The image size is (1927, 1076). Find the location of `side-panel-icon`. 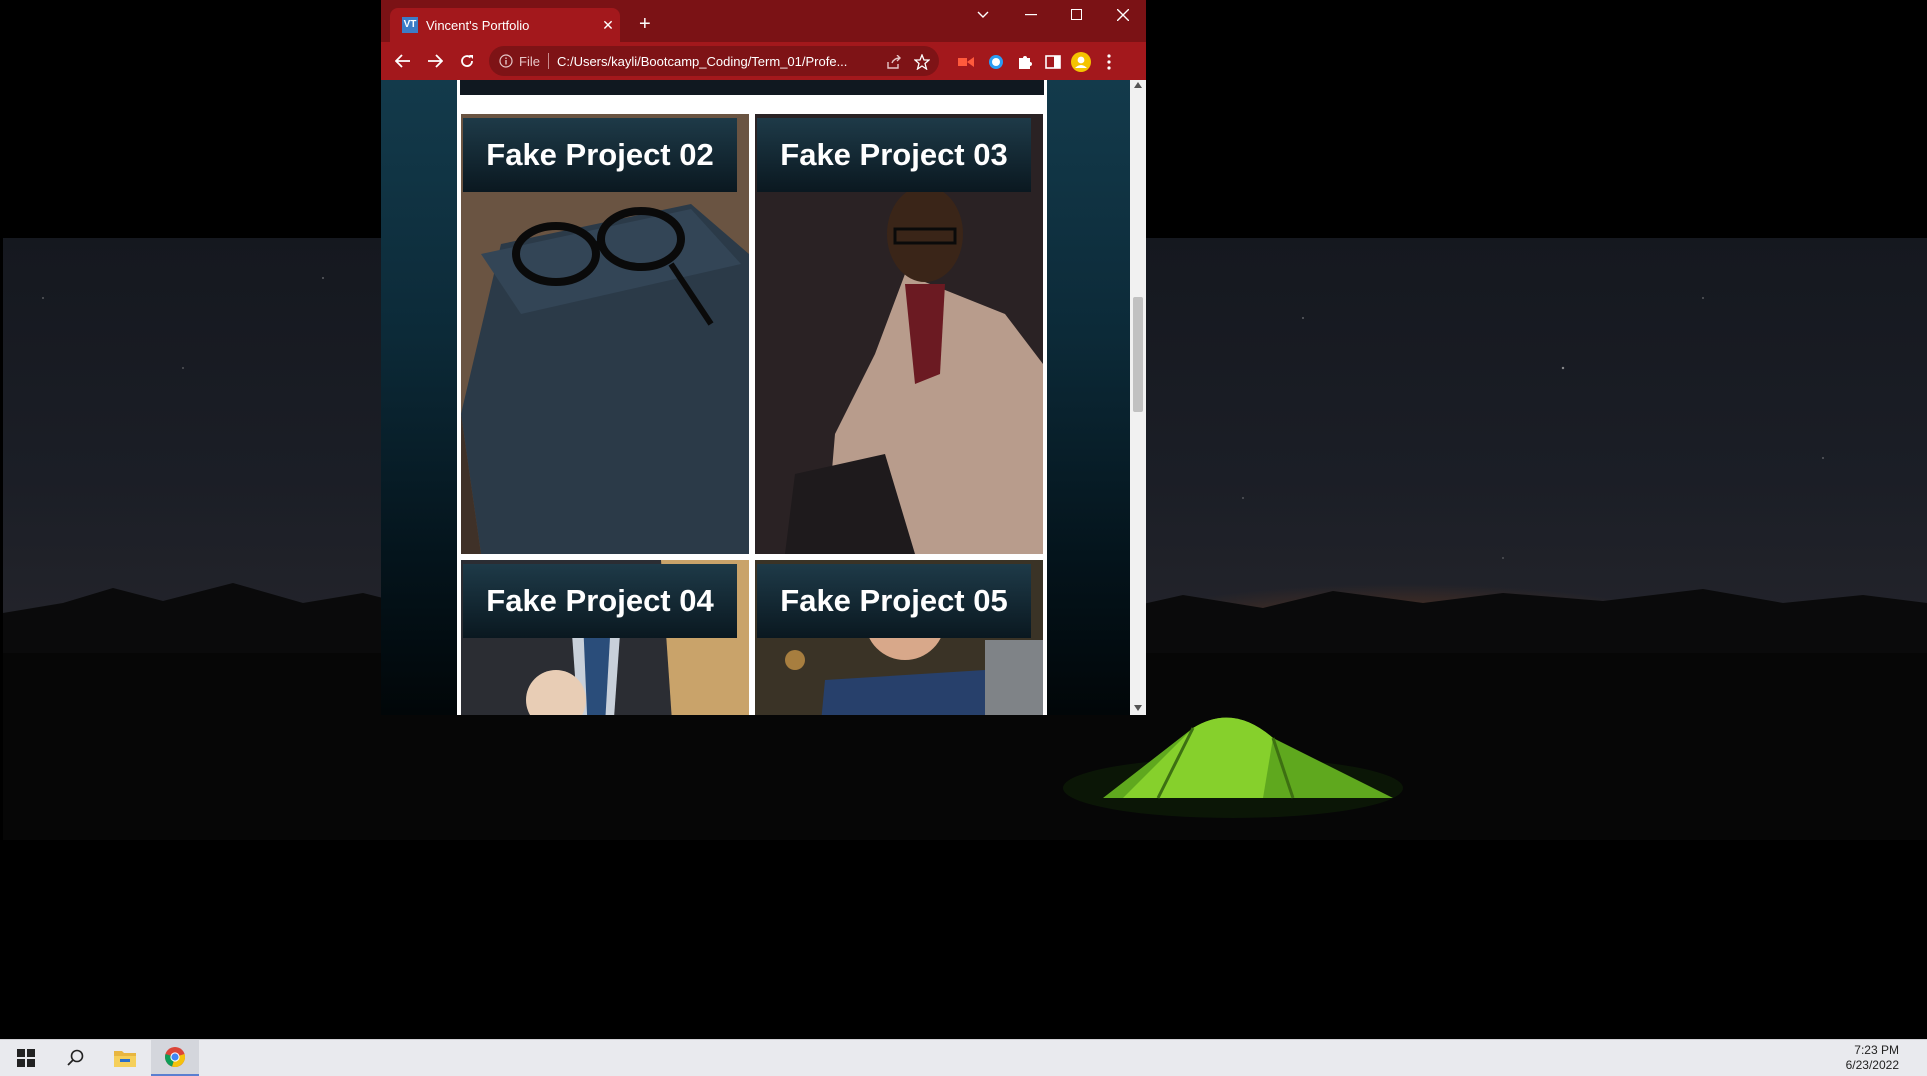

side-panel-icon is located at coordinates (1053, 62).